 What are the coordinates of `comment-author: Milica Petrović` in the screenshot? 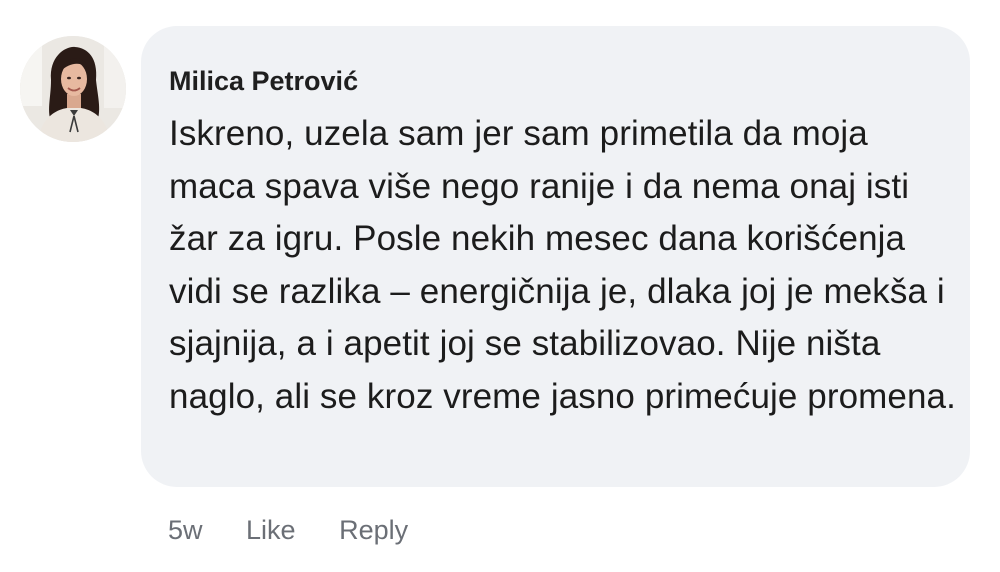 It's located at (555, 81).